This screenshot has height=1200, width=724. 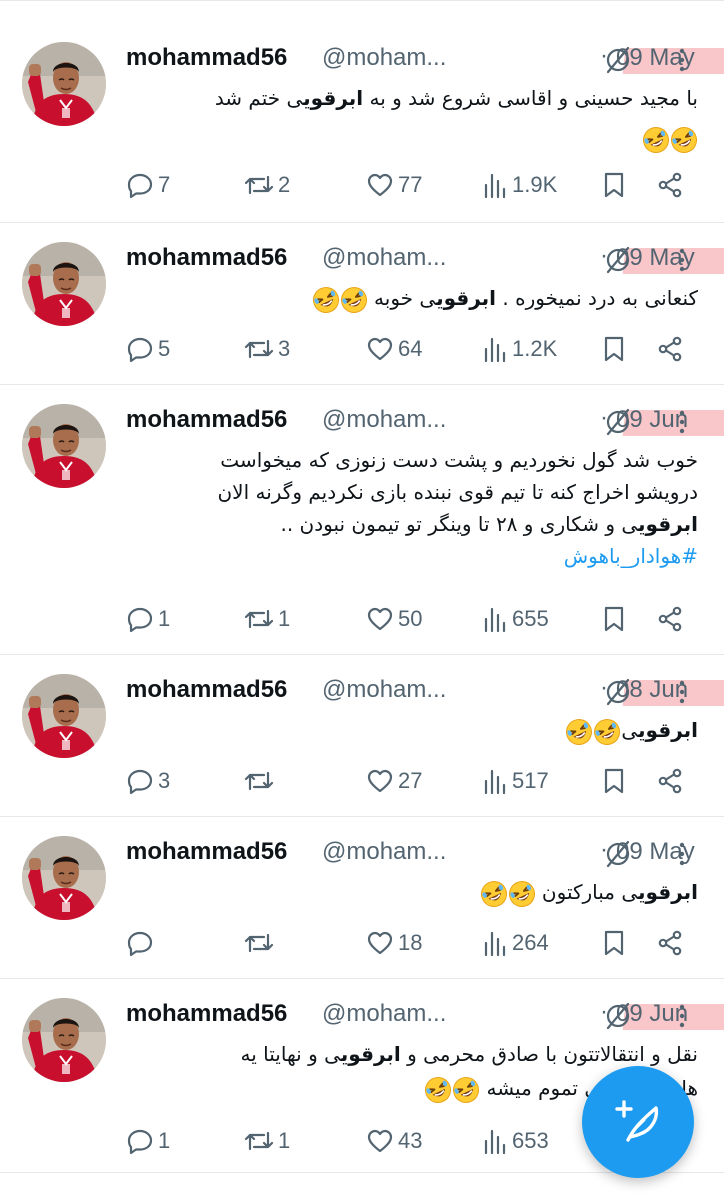 I want to click on repost-button: 2, so click(x=267, y=185).